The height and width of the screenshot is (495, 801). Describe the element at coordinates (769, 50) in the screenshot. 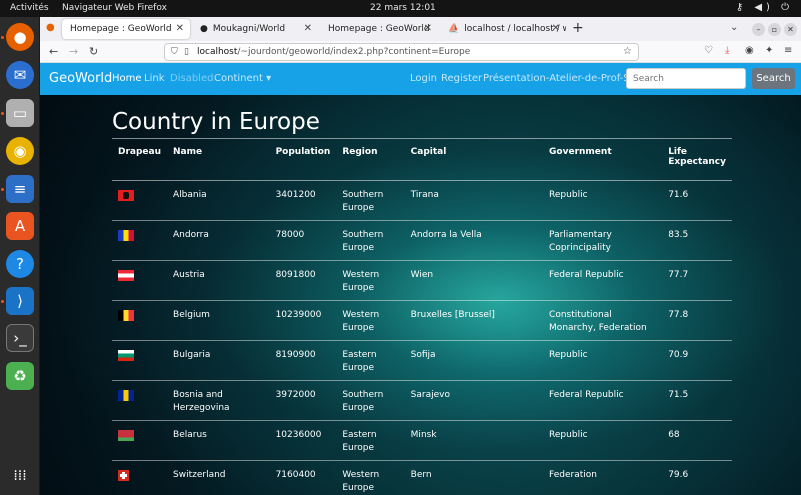

I see `extensions-icon: ✦` at that location.